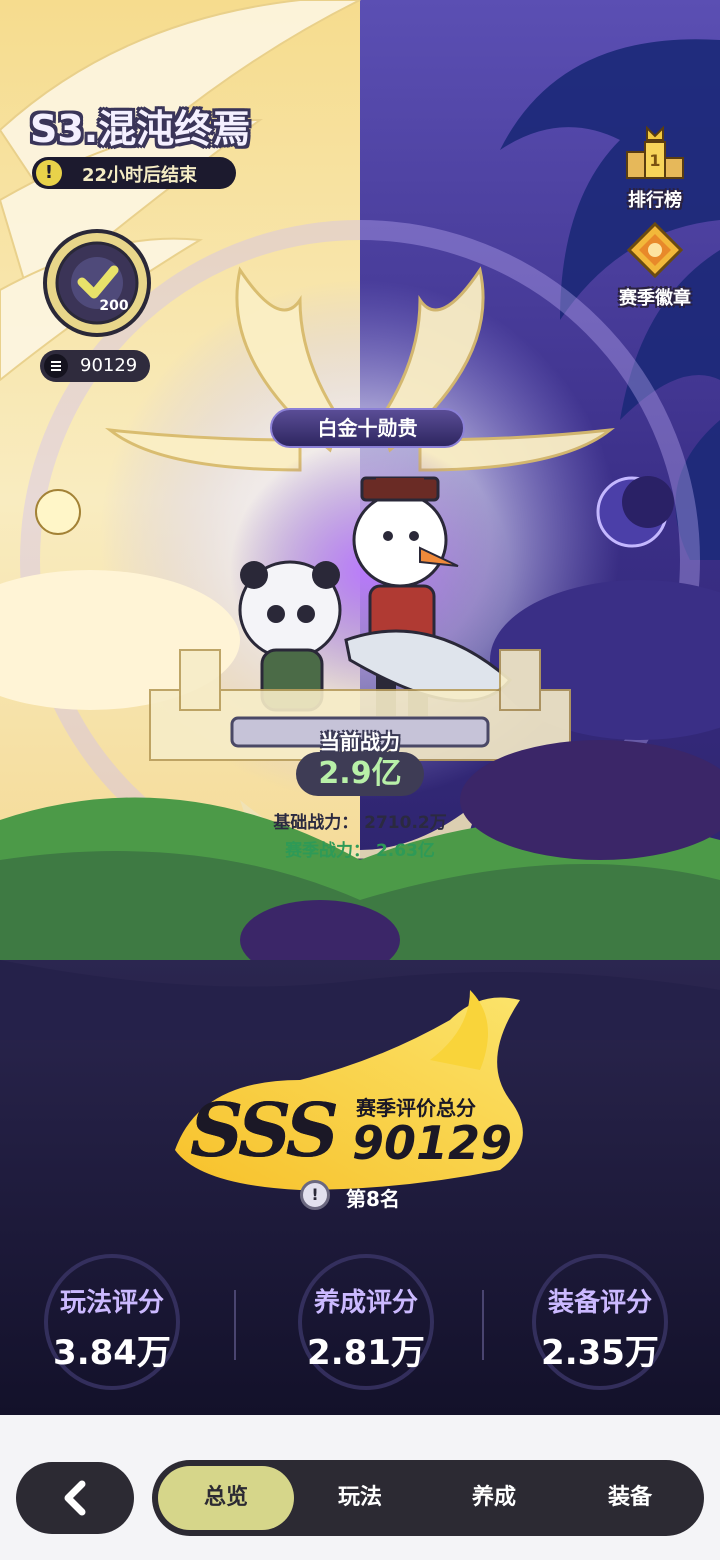 The image size is (720, 1560). I want to click on rank-tier-banner: 白金十勋贵, so click(367, 428).